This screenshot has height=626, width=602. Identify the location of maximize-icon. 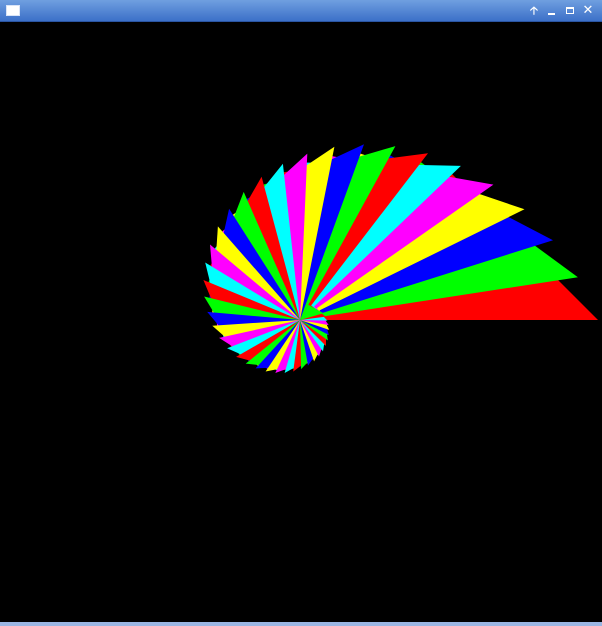
(570, 11).